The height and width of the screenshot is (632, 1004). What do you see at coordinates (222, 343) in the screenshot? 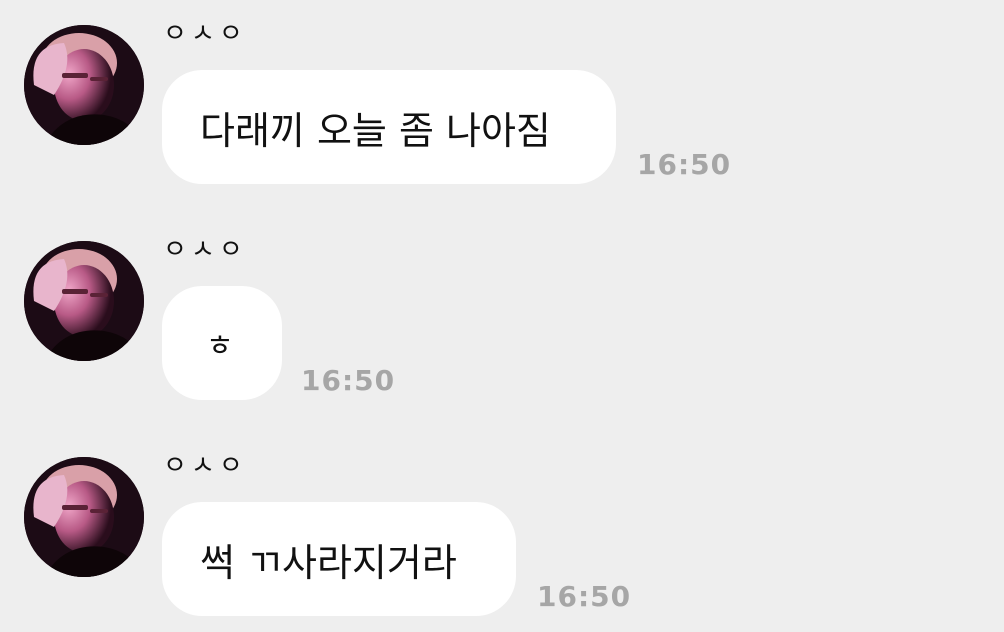
I see `message-bubble: ㅎ` at bounding box center [222, 343].